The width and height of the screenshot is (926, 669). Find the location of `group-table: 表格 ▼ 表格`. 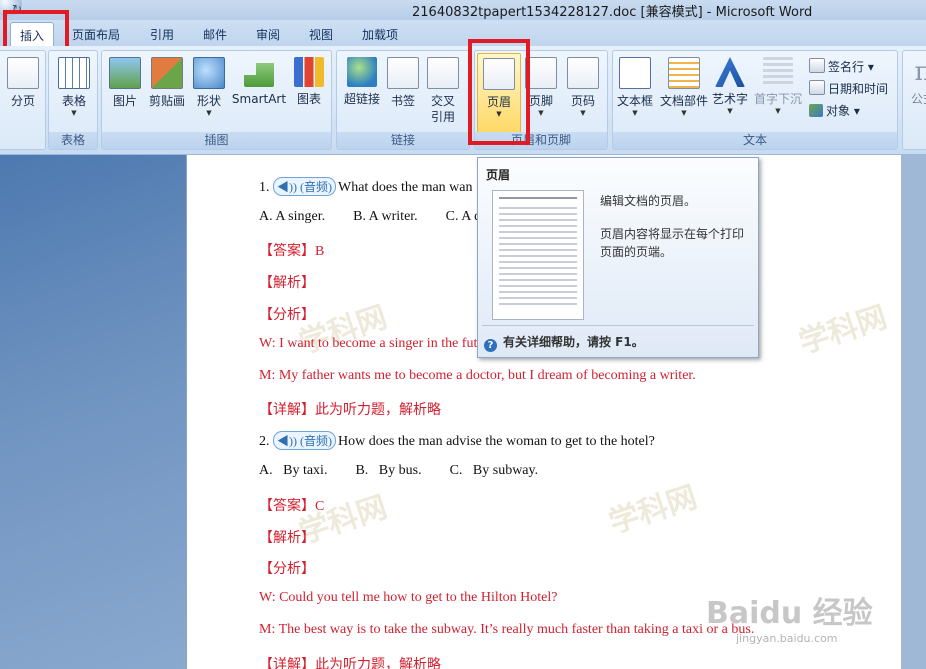

group-table: 表格 ▼ 表格 is located at coordinates (73, 100).